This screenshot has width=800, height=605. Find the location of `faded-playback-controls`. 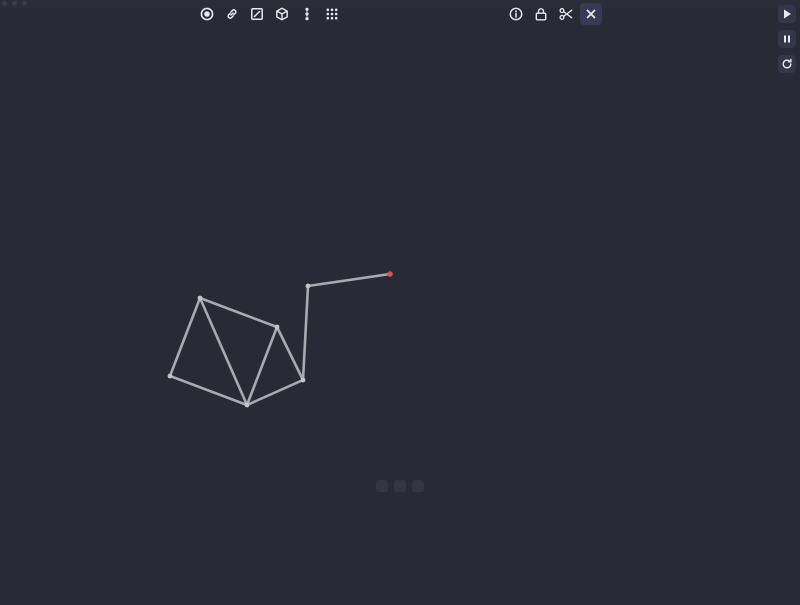

faded-playback-controls is located at coordinates (400, 486).